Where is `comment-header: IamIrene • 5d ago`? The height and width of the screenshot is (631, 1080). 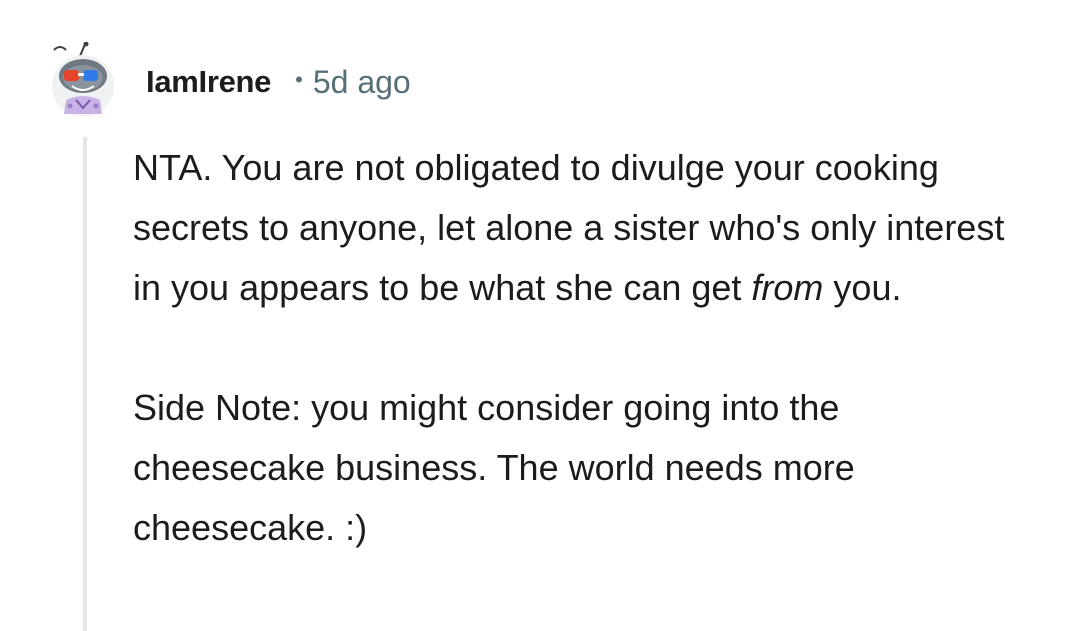
comment-header: IamIrene • 5d ago is located at coordinates (278, 82).